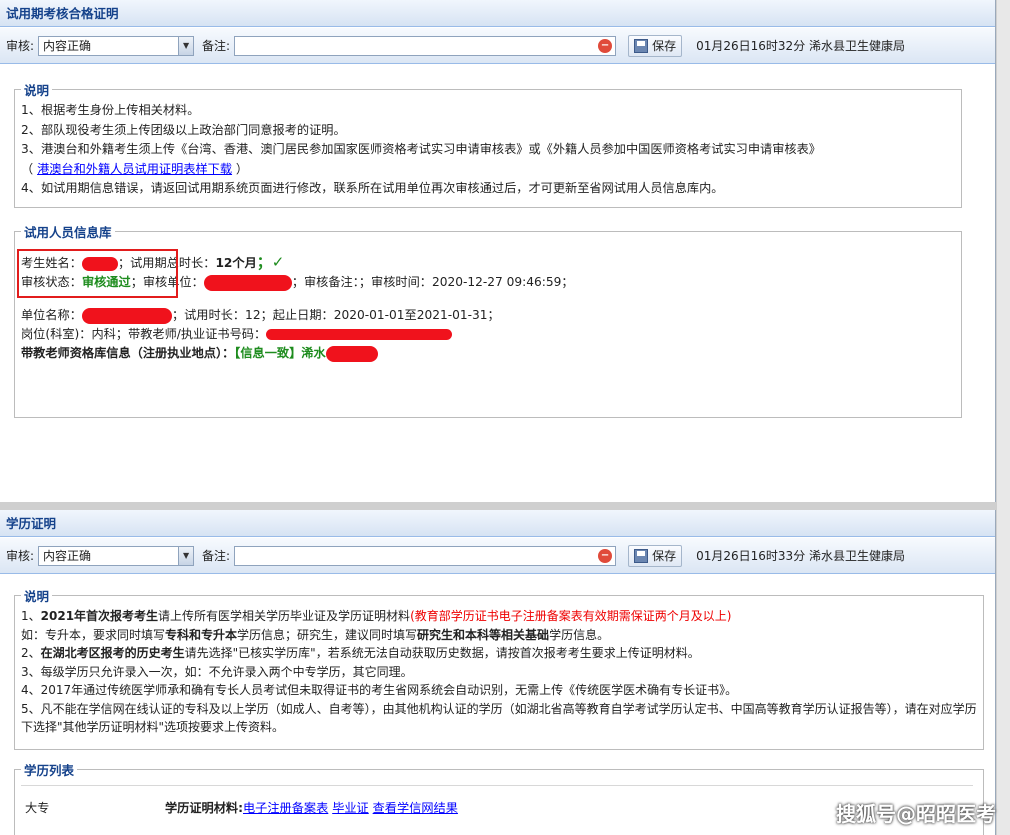  What do you see at coordinates (432, 282) in the screenshot?
I see `audit-remark: ；审核备注：；审核时间：2020-12-27 09:46:59；` at bounding box center [432, 282].